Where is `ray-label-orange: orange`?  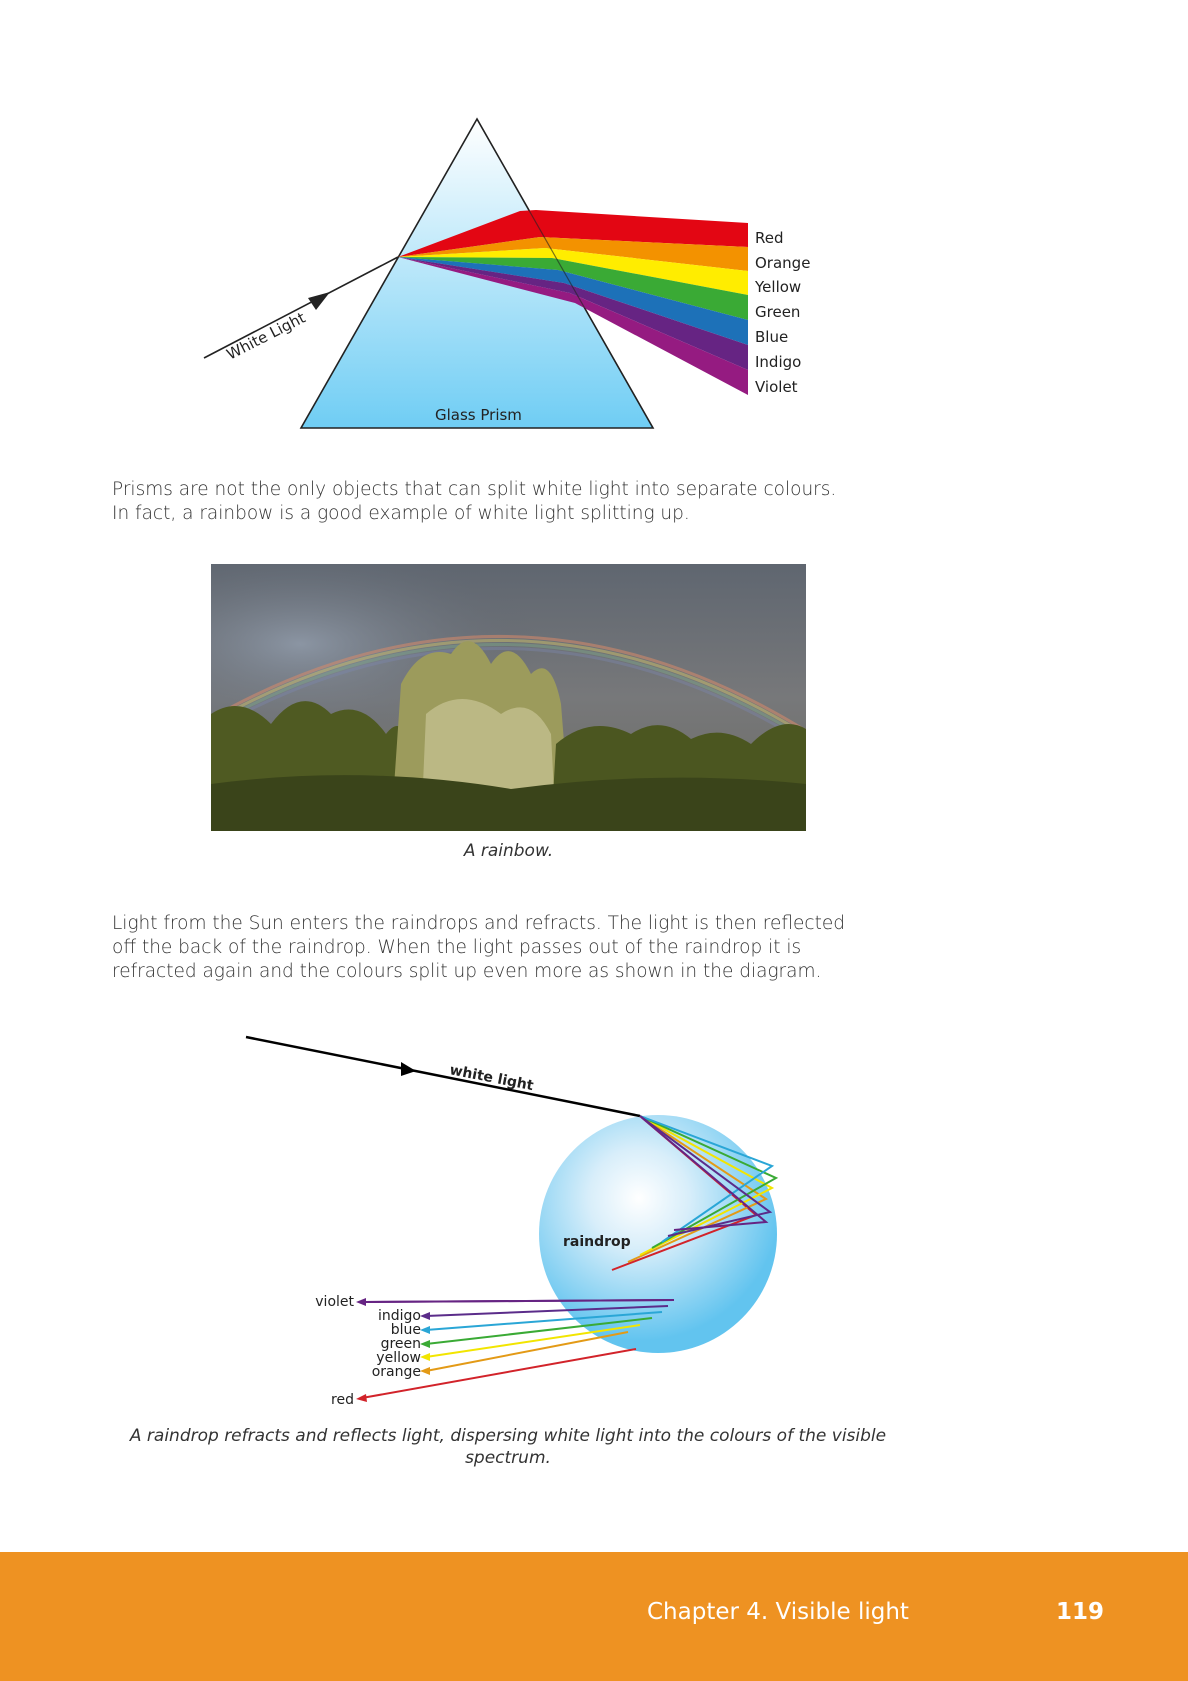
ray-label-orange: orange is located at coordinates (396, 1372).